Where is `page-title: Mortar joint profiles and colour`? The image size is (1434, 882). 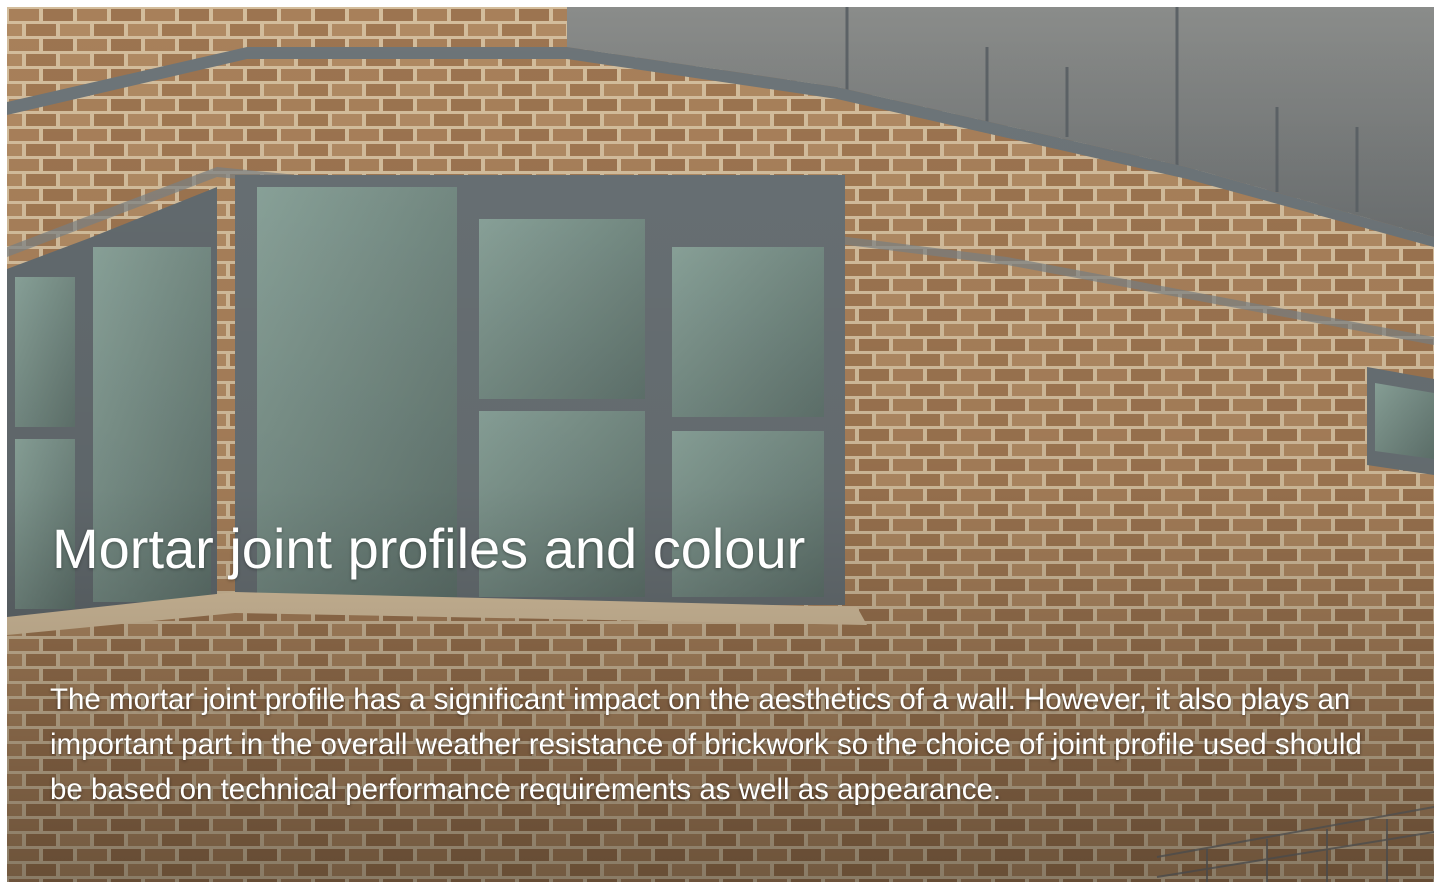 page-title: Mortar joint profiles and colour is located at coordinates (429, 548).